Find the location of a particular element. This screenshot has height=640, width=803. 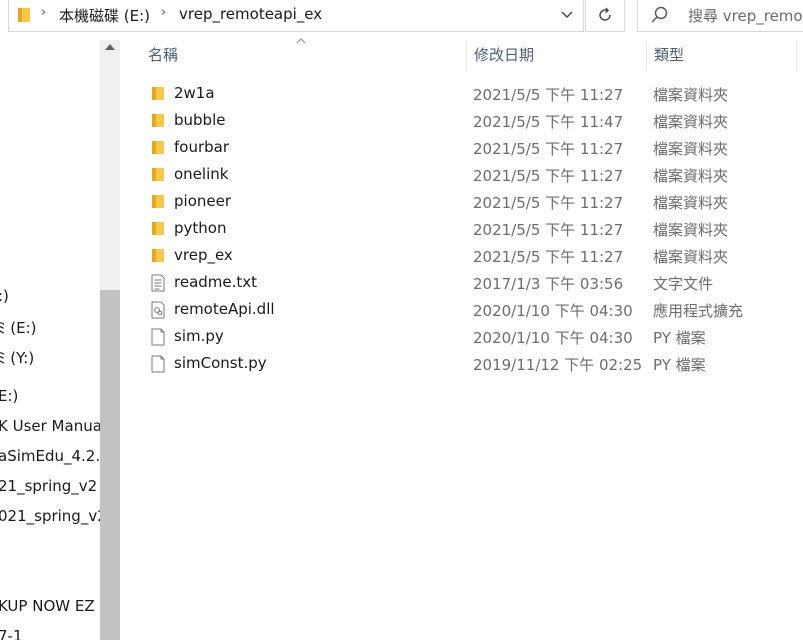

file-name: vrep_ex is located at coordinates (203, 255).